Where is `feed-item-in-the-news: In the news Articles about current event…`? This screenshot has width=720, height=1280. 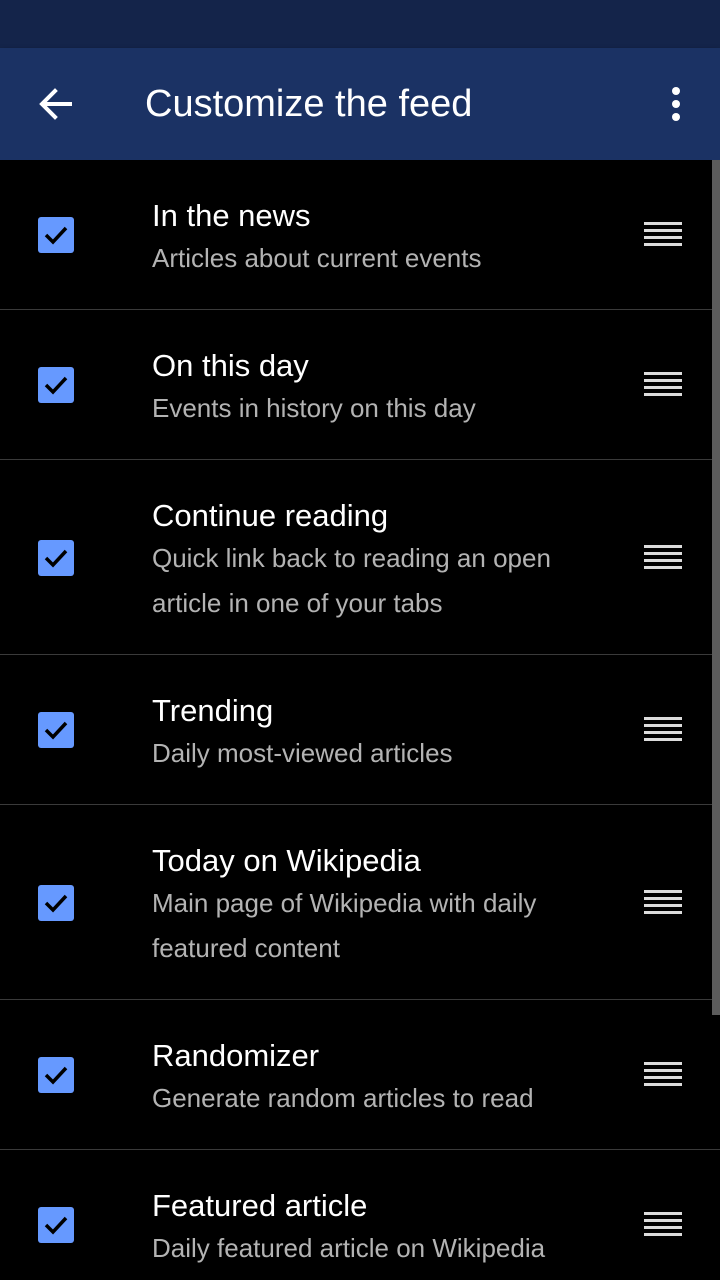 feed-item-in-the-news: In the news Articles about current event… is located at coordinates (360, 235).